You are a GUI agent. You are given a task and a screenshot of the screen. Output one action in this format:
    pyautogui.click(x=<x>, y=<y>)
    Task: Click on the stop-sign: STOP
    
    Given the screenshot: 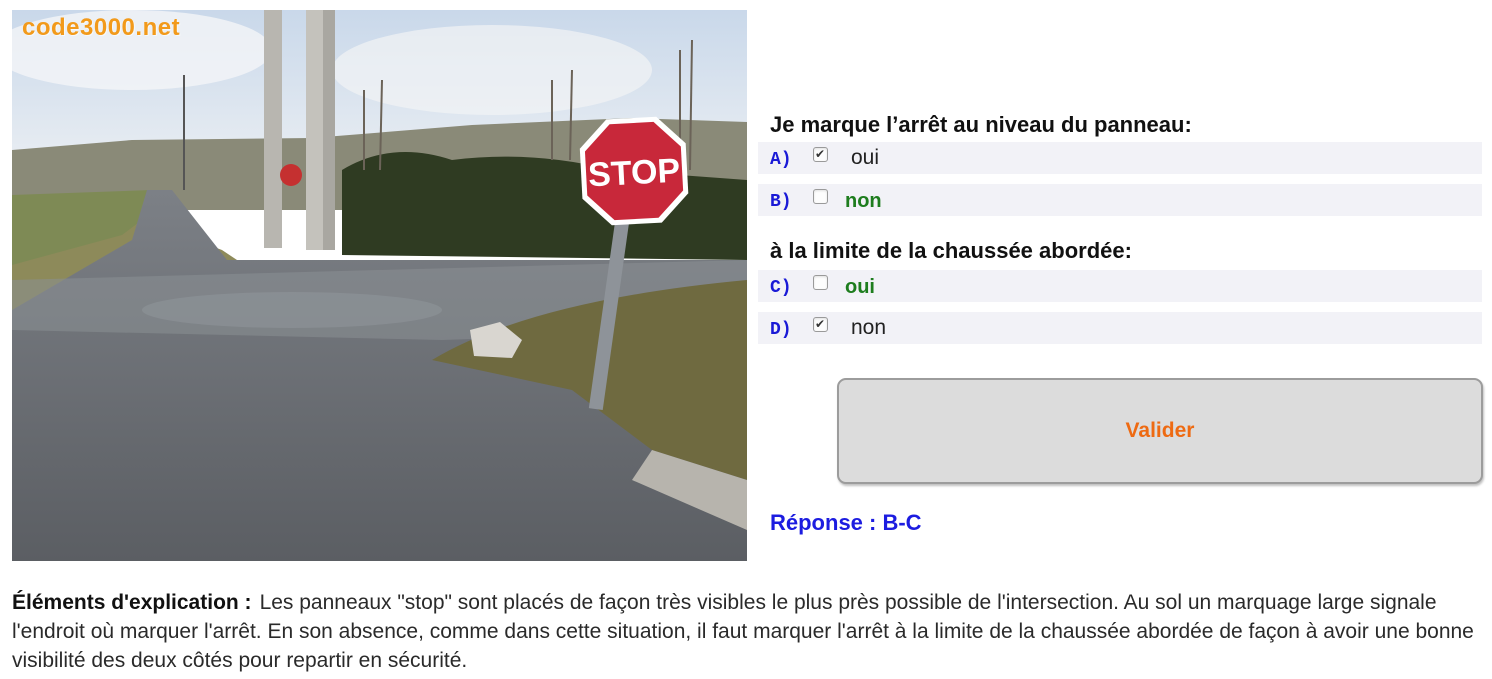 What is the action you would take?
    pyautogui.click(x=634, y=171)
    